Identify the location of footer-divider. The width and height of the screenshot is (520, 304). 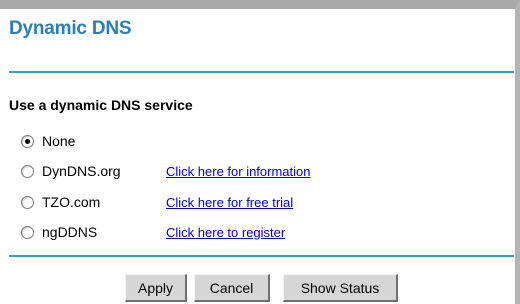
(261, 256).